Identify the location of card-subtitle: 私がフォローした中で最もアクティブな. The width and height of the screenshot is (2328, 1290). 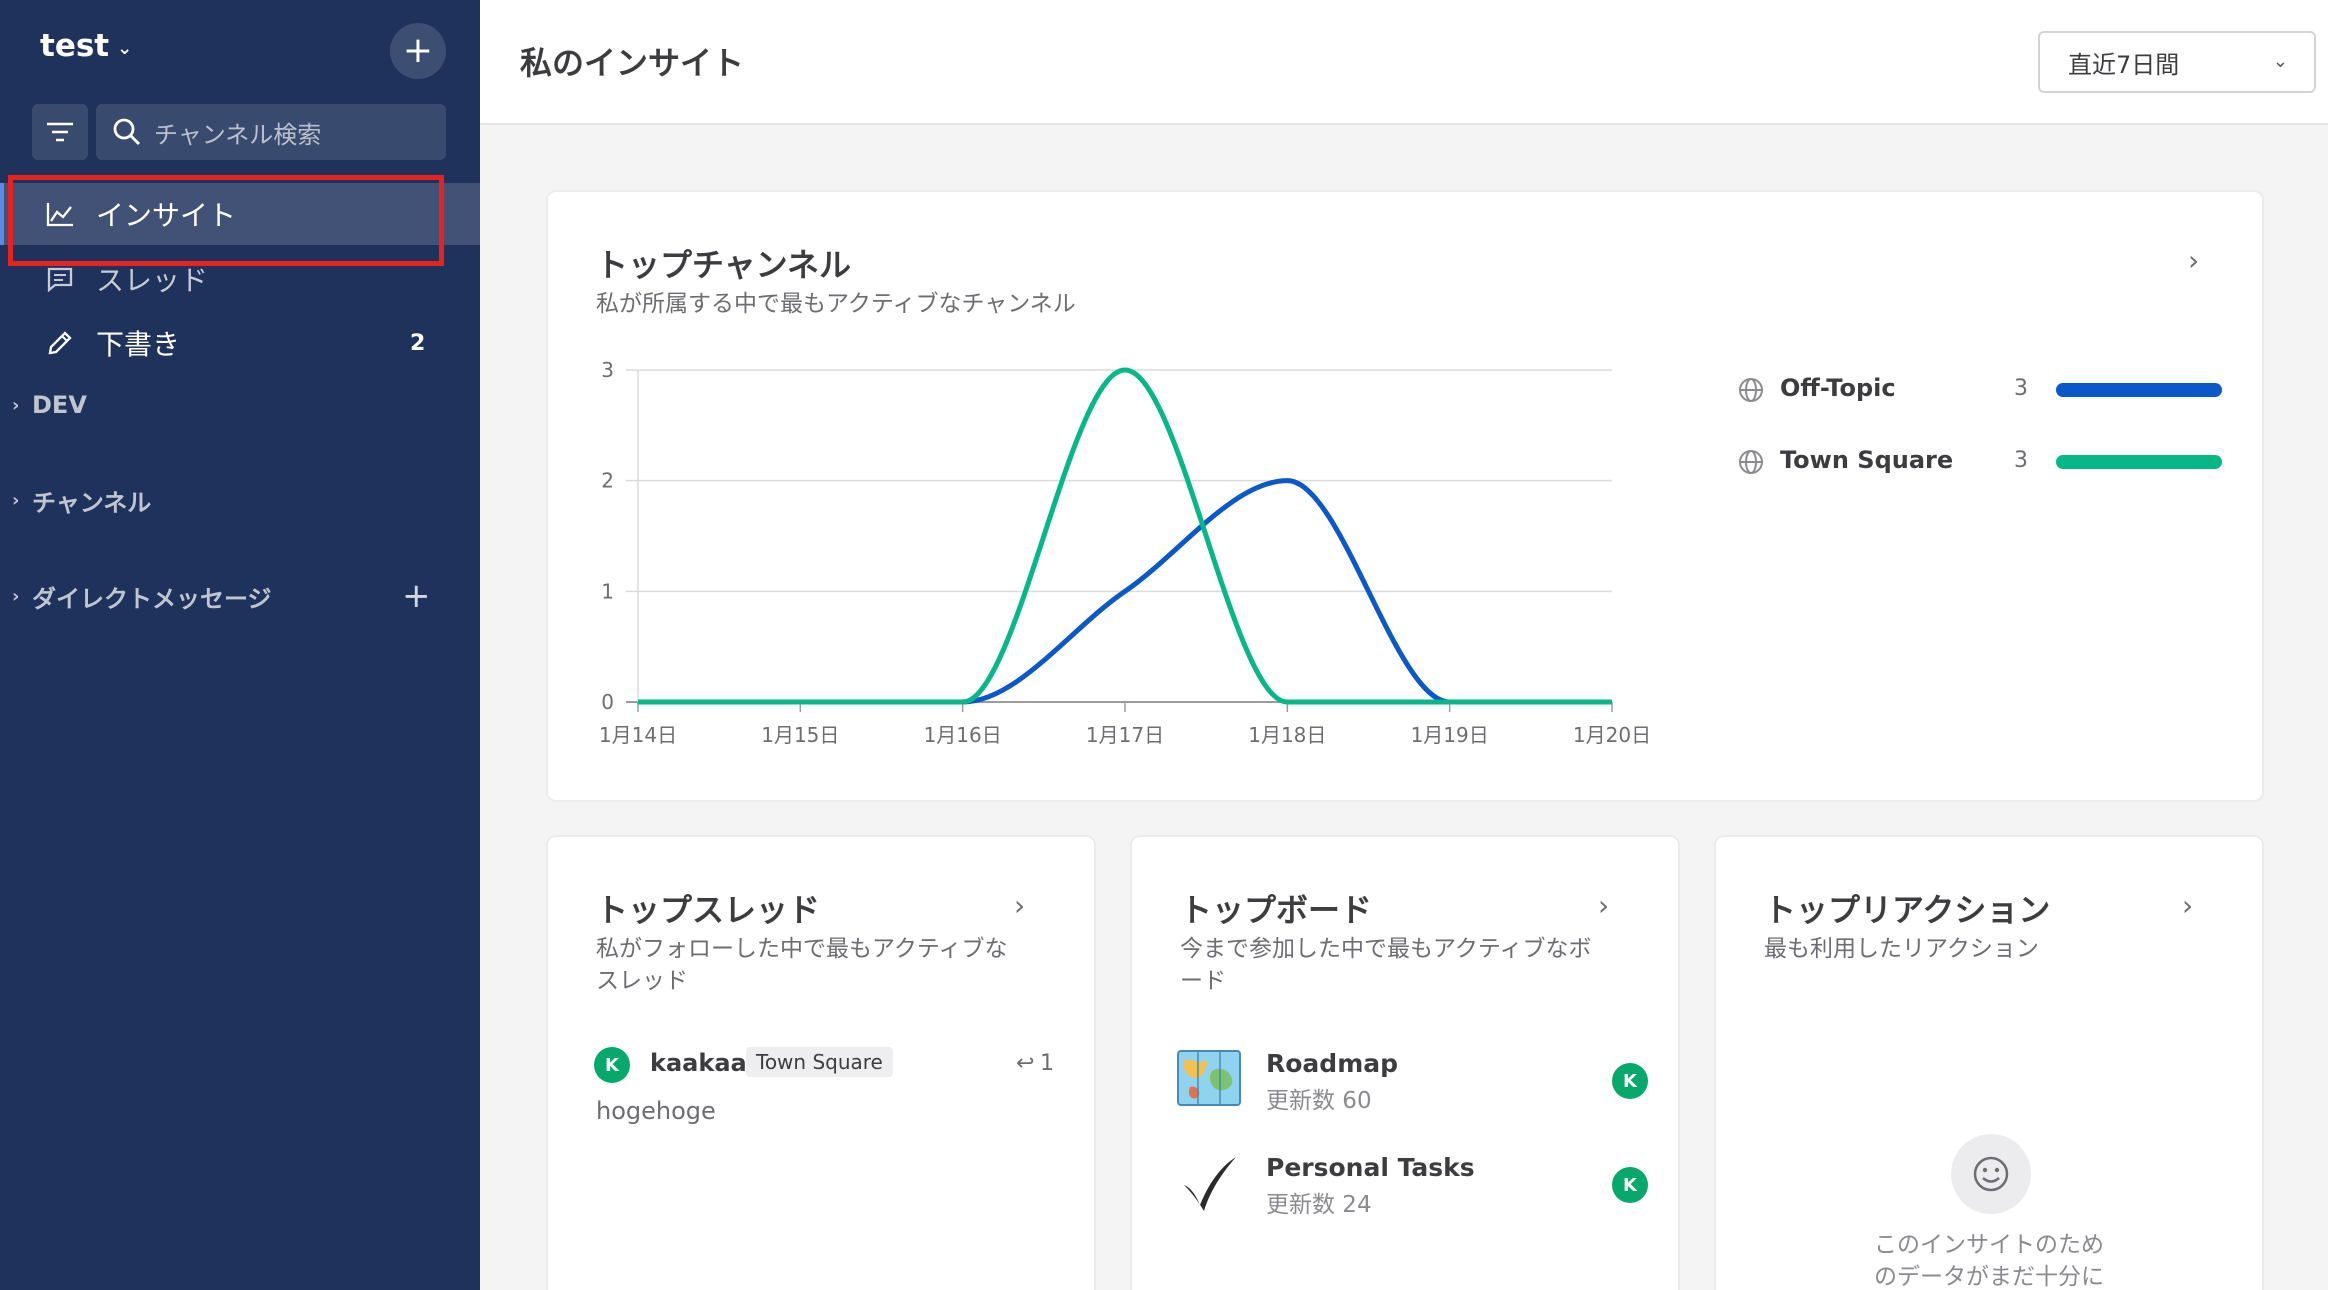
(802, 949).